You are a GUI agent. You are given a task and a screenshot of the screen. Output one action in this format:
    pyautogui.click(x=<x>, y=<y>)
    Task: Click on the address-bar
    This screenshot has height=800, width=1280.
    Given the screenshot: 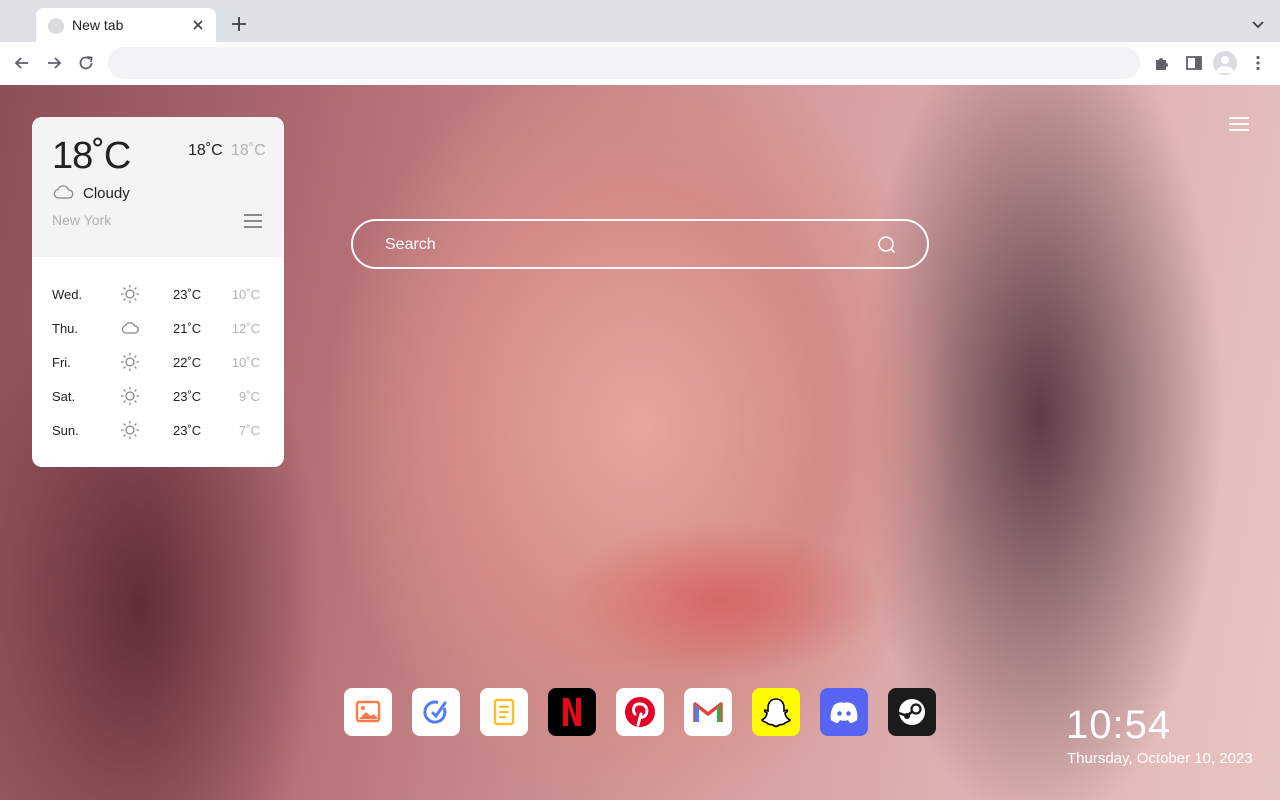 What is the action you would take?
    pyautogui.click(x=624, y=63)
    